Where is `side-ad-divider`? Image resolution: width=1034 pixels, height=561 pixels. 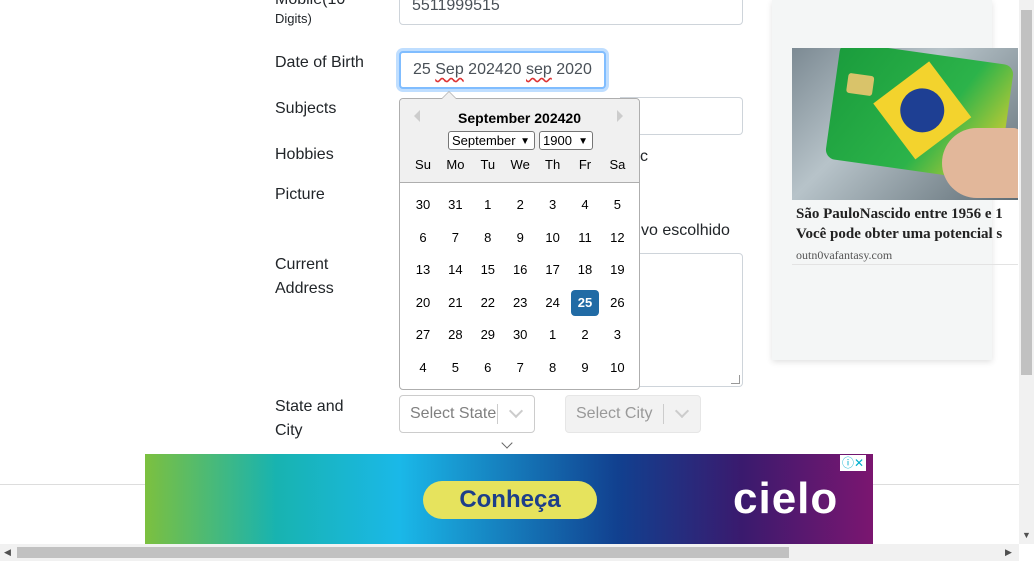
side-ad-divider is located at coordinates (905, 264).